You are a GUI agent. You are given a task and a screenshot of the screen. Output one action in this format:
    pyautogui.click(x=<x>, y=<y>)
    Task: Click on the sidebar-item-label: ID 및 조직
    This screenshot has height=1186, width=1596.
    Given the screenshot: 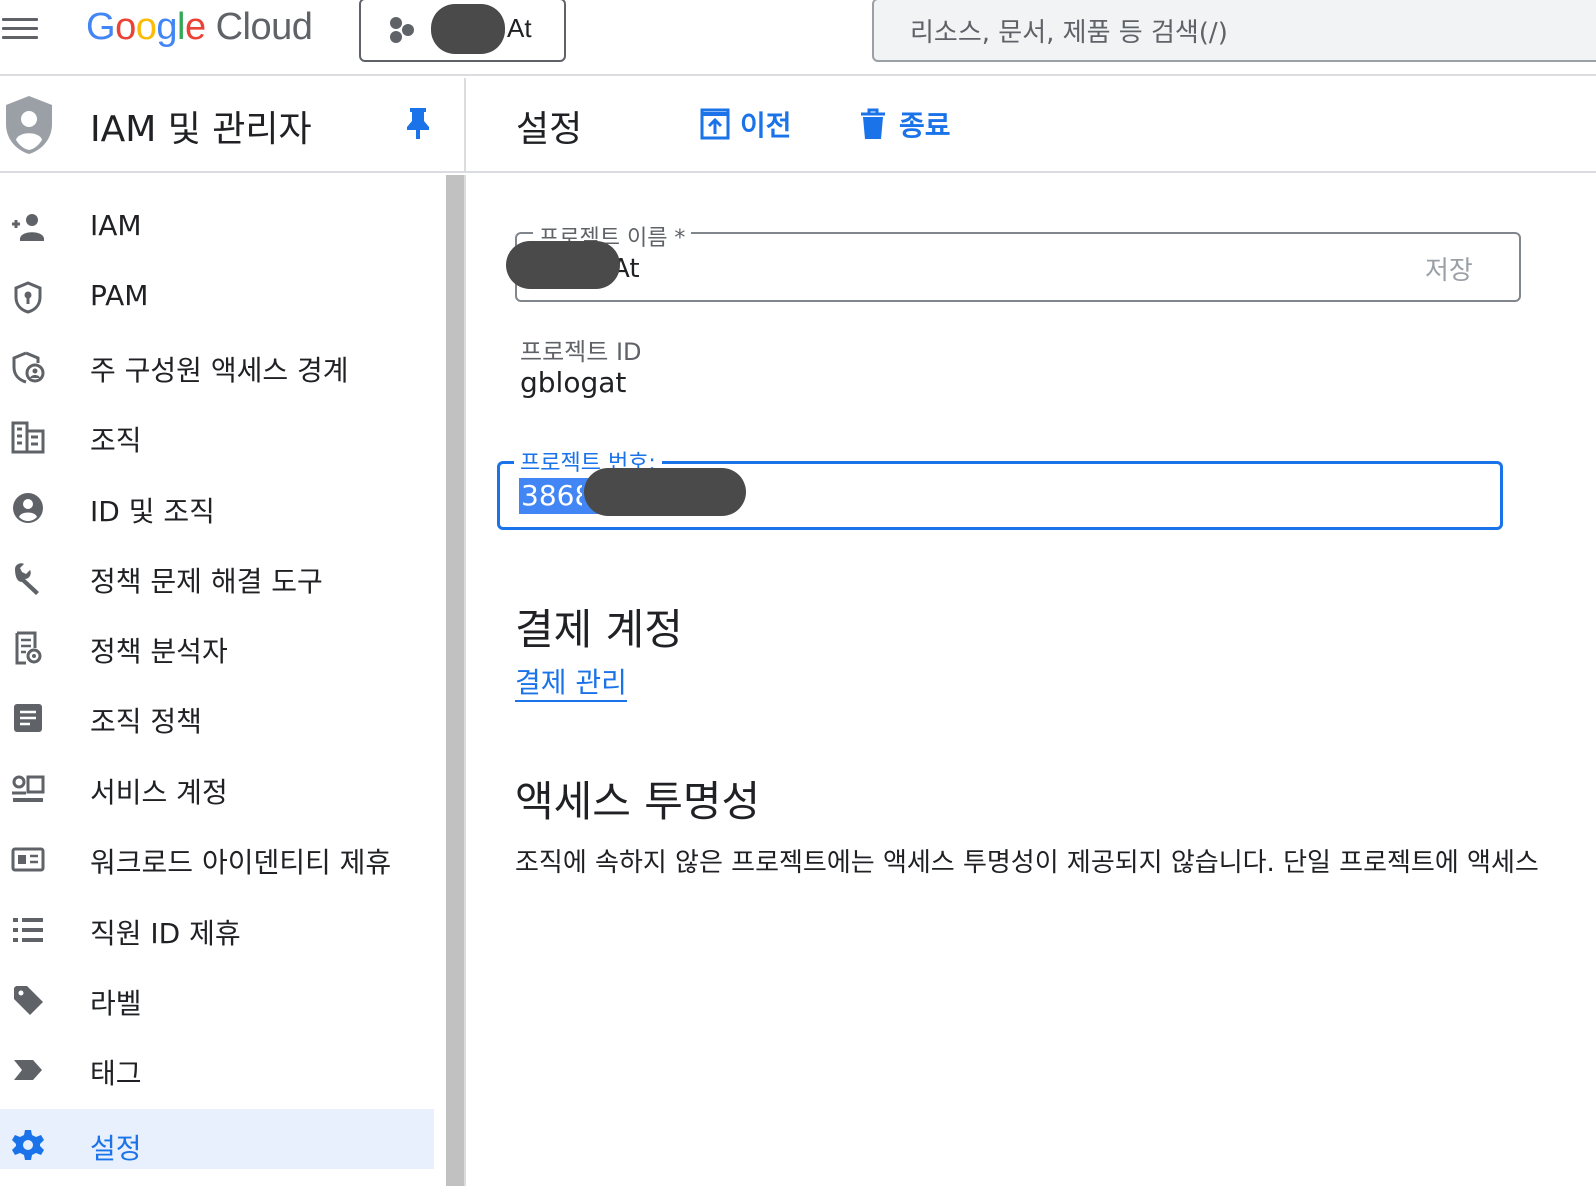 What is the action you would take?
    pyautogui.click(x=152, y=511)
    